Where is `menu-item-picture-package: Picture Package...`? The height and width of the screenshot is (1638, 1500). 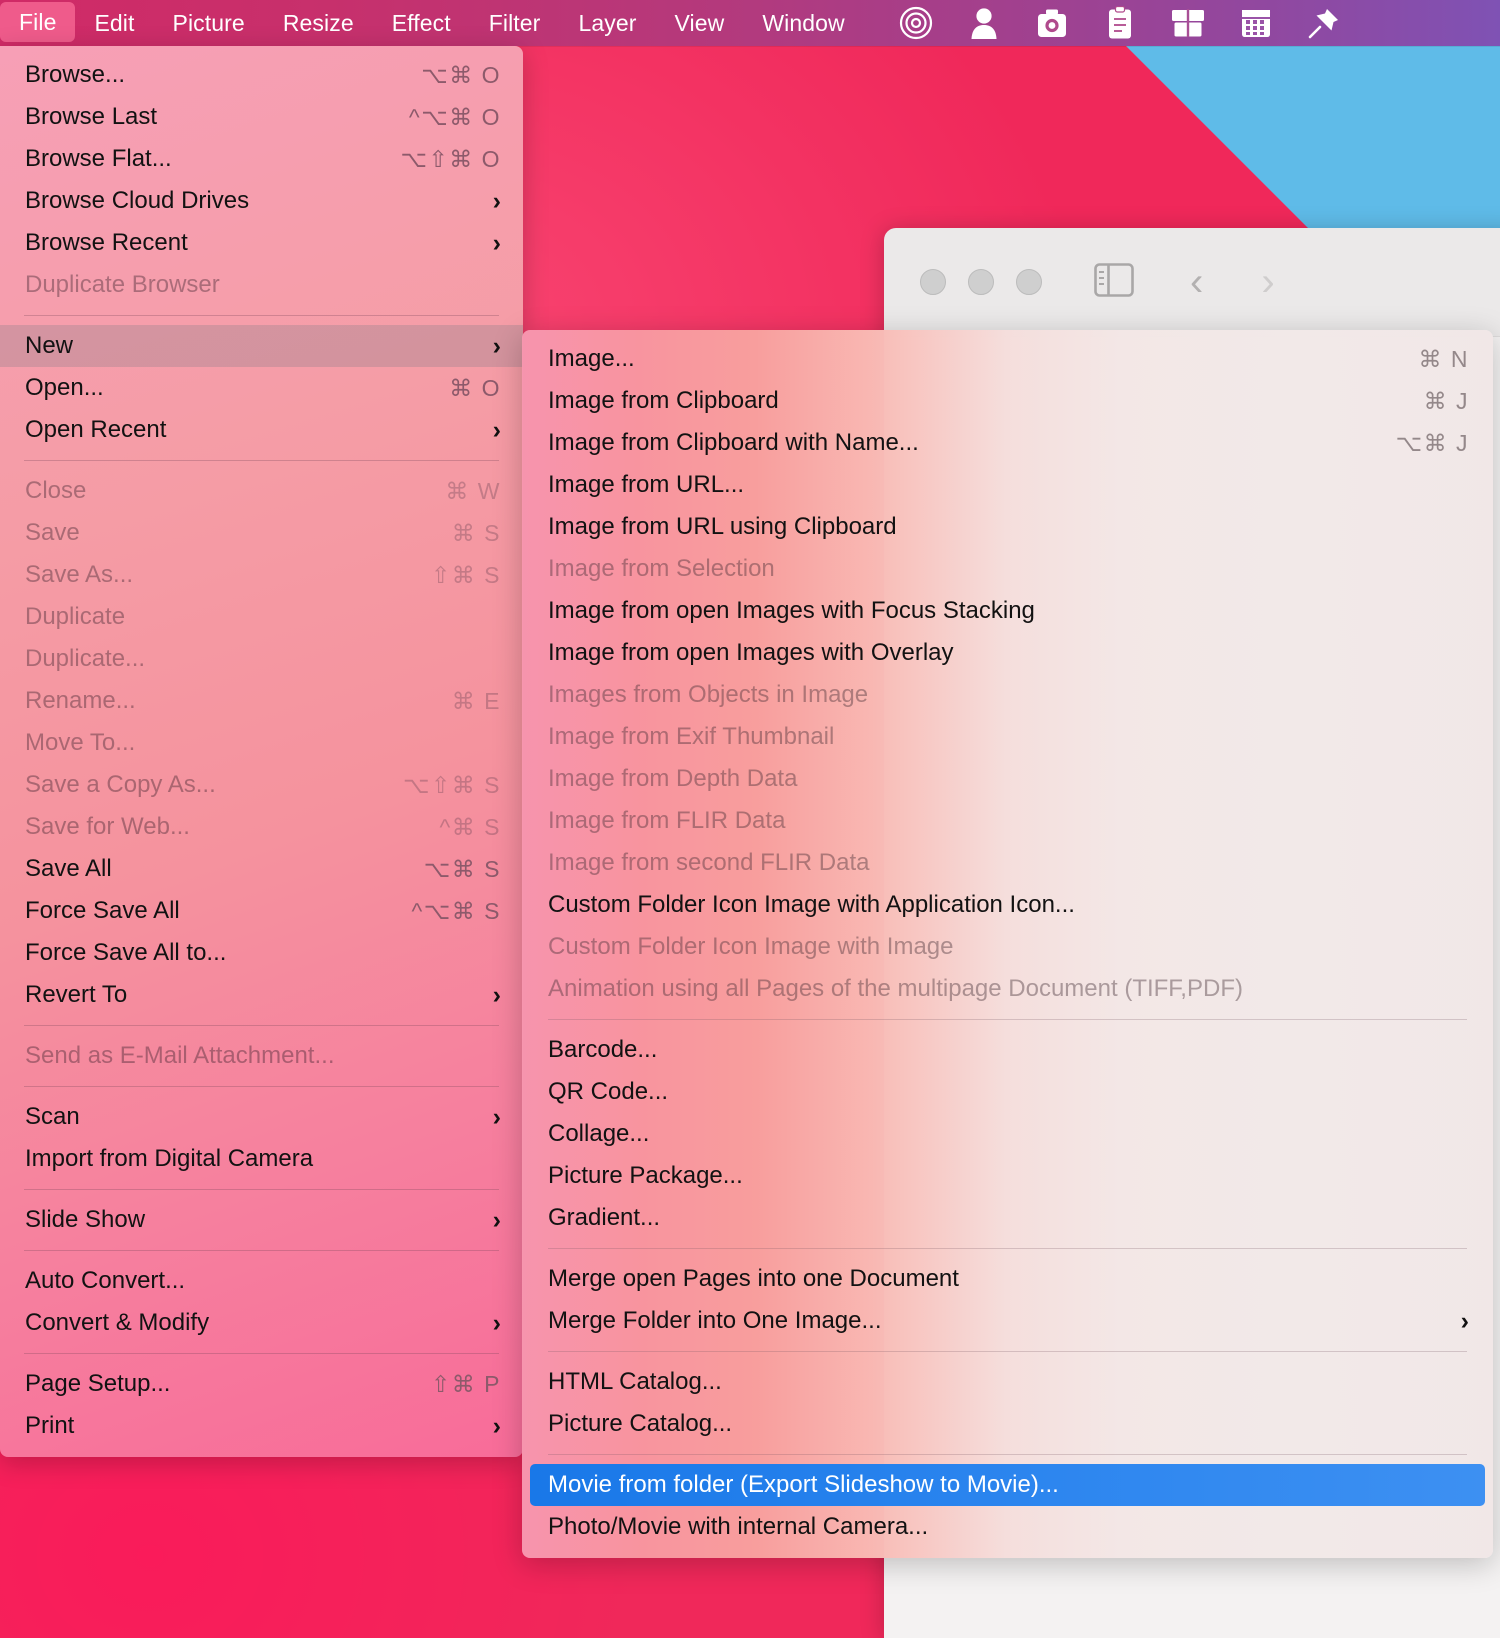 menu-item-picture-package: Picture Package... is located at coordinates (1007, 1176).